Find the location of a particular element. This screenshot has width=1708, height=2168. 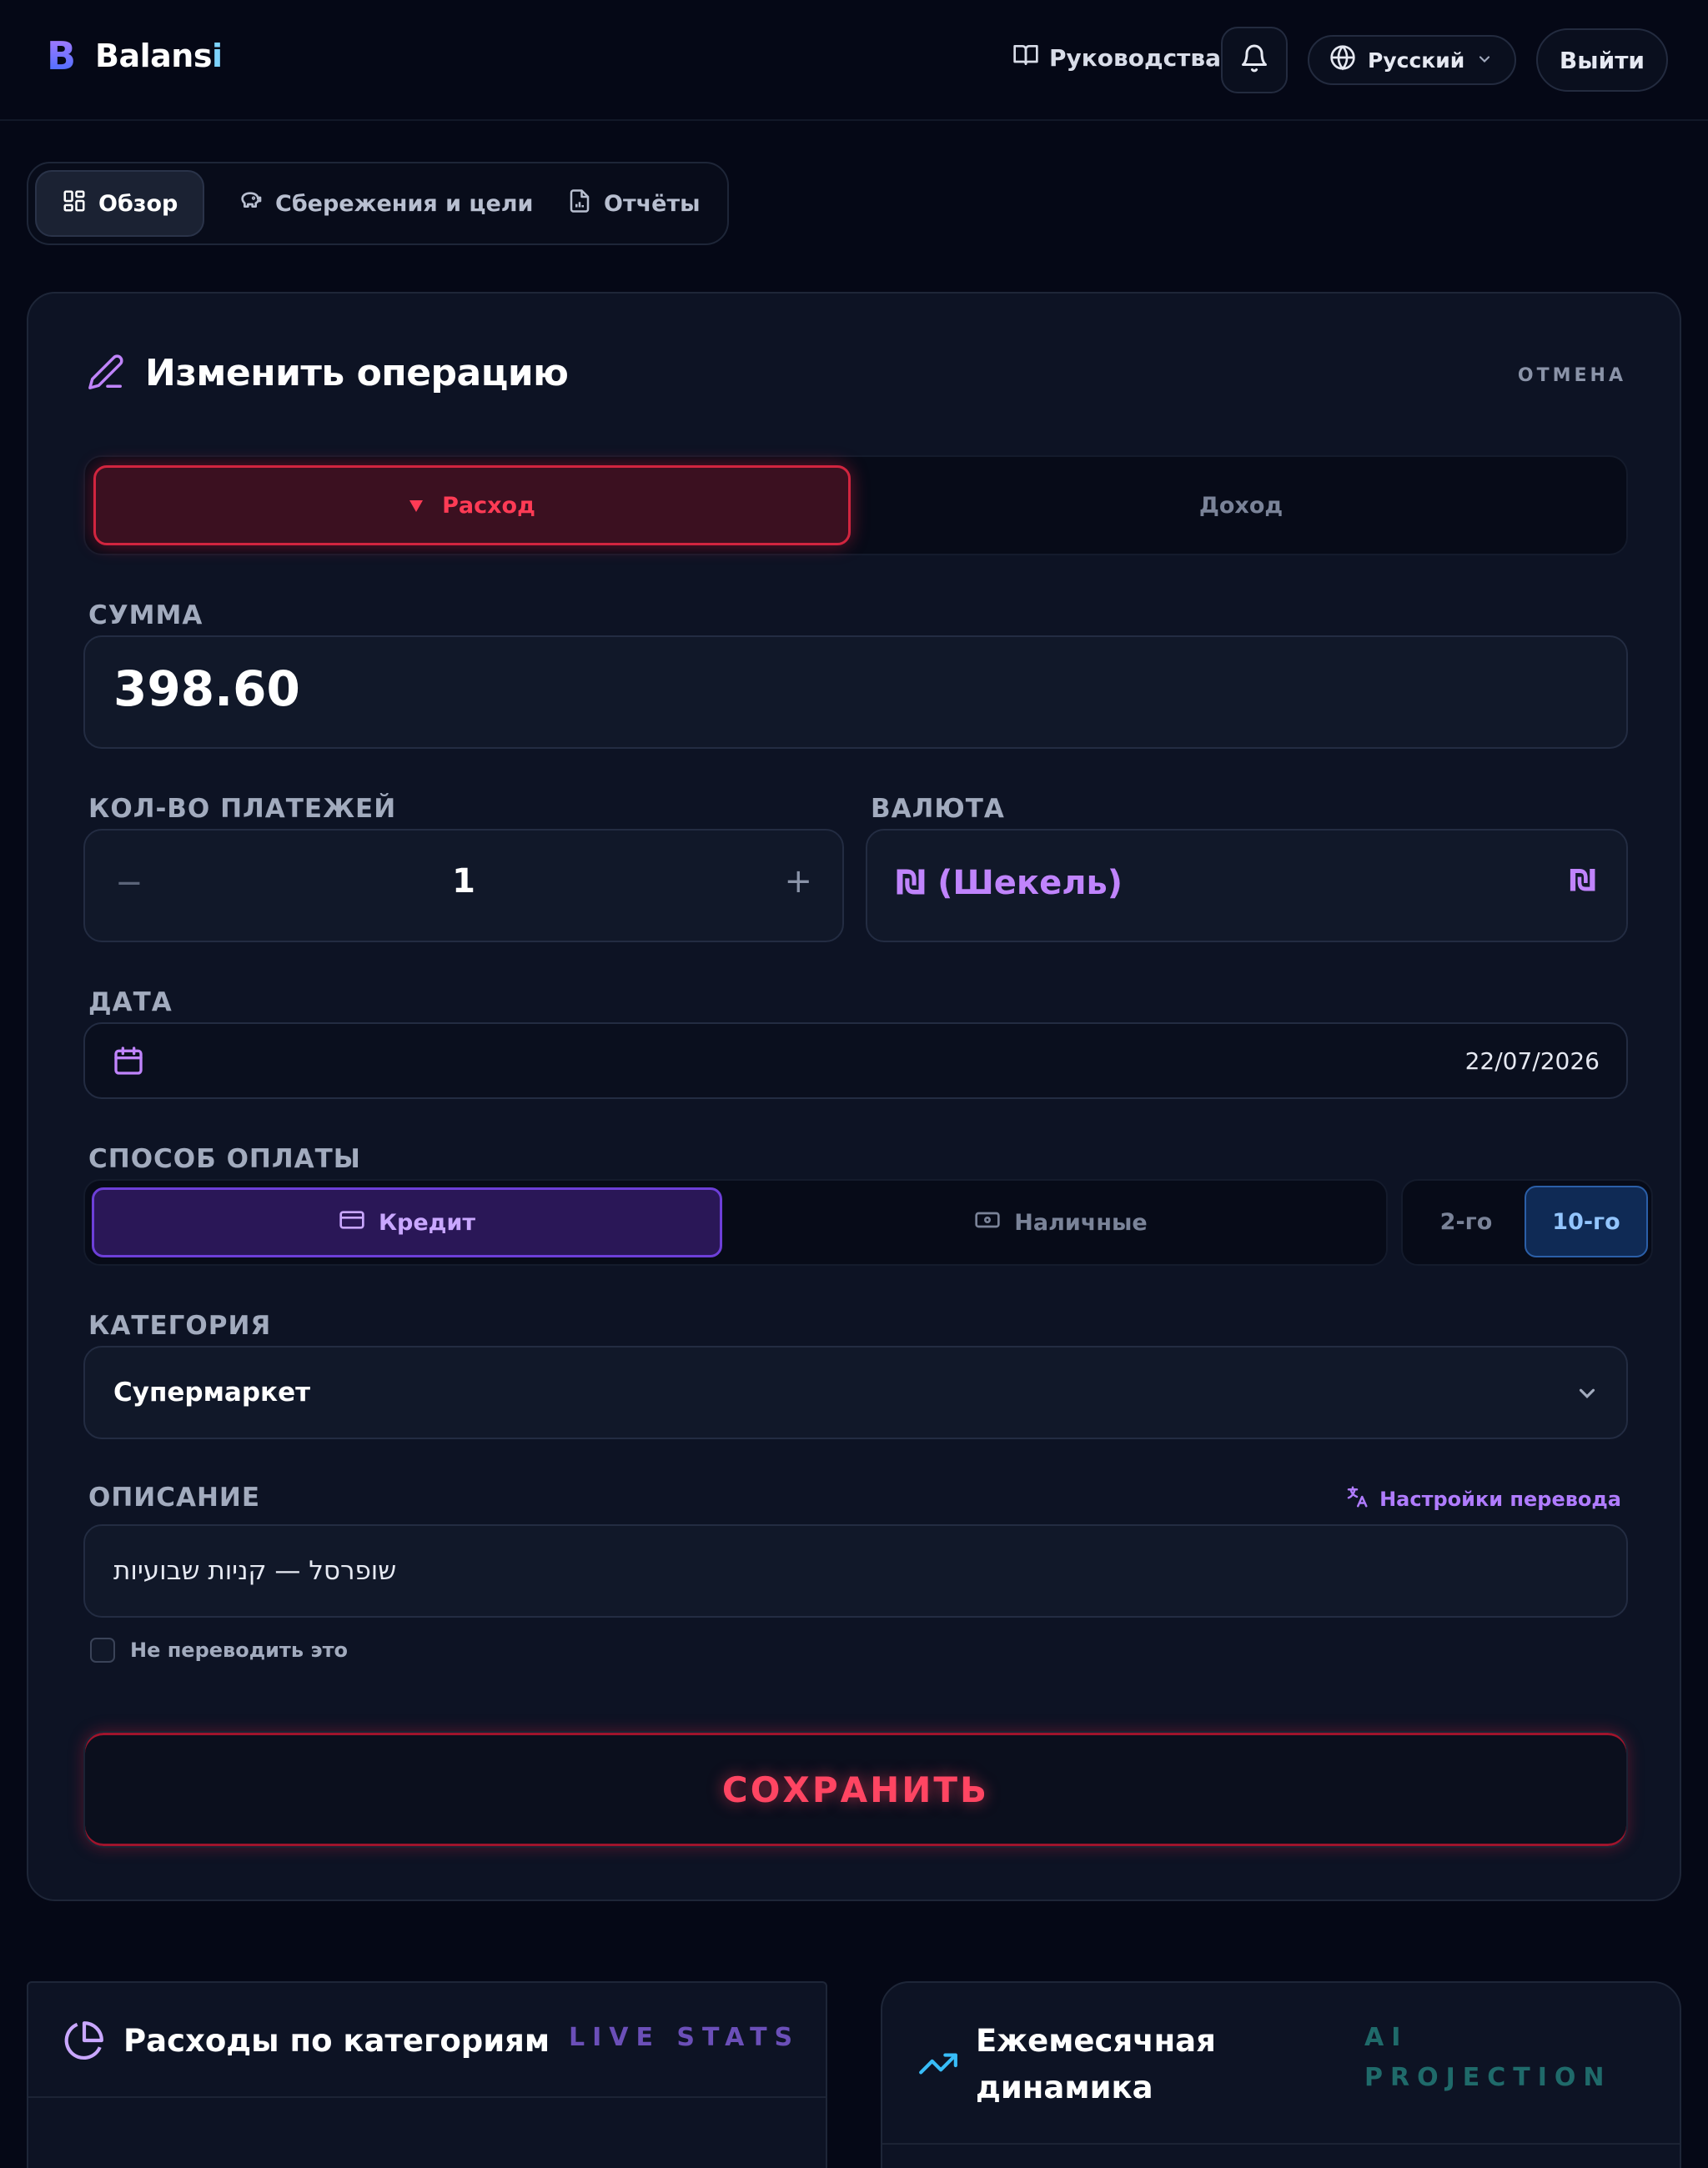

grid-icon is located at coordinates (74, 203).